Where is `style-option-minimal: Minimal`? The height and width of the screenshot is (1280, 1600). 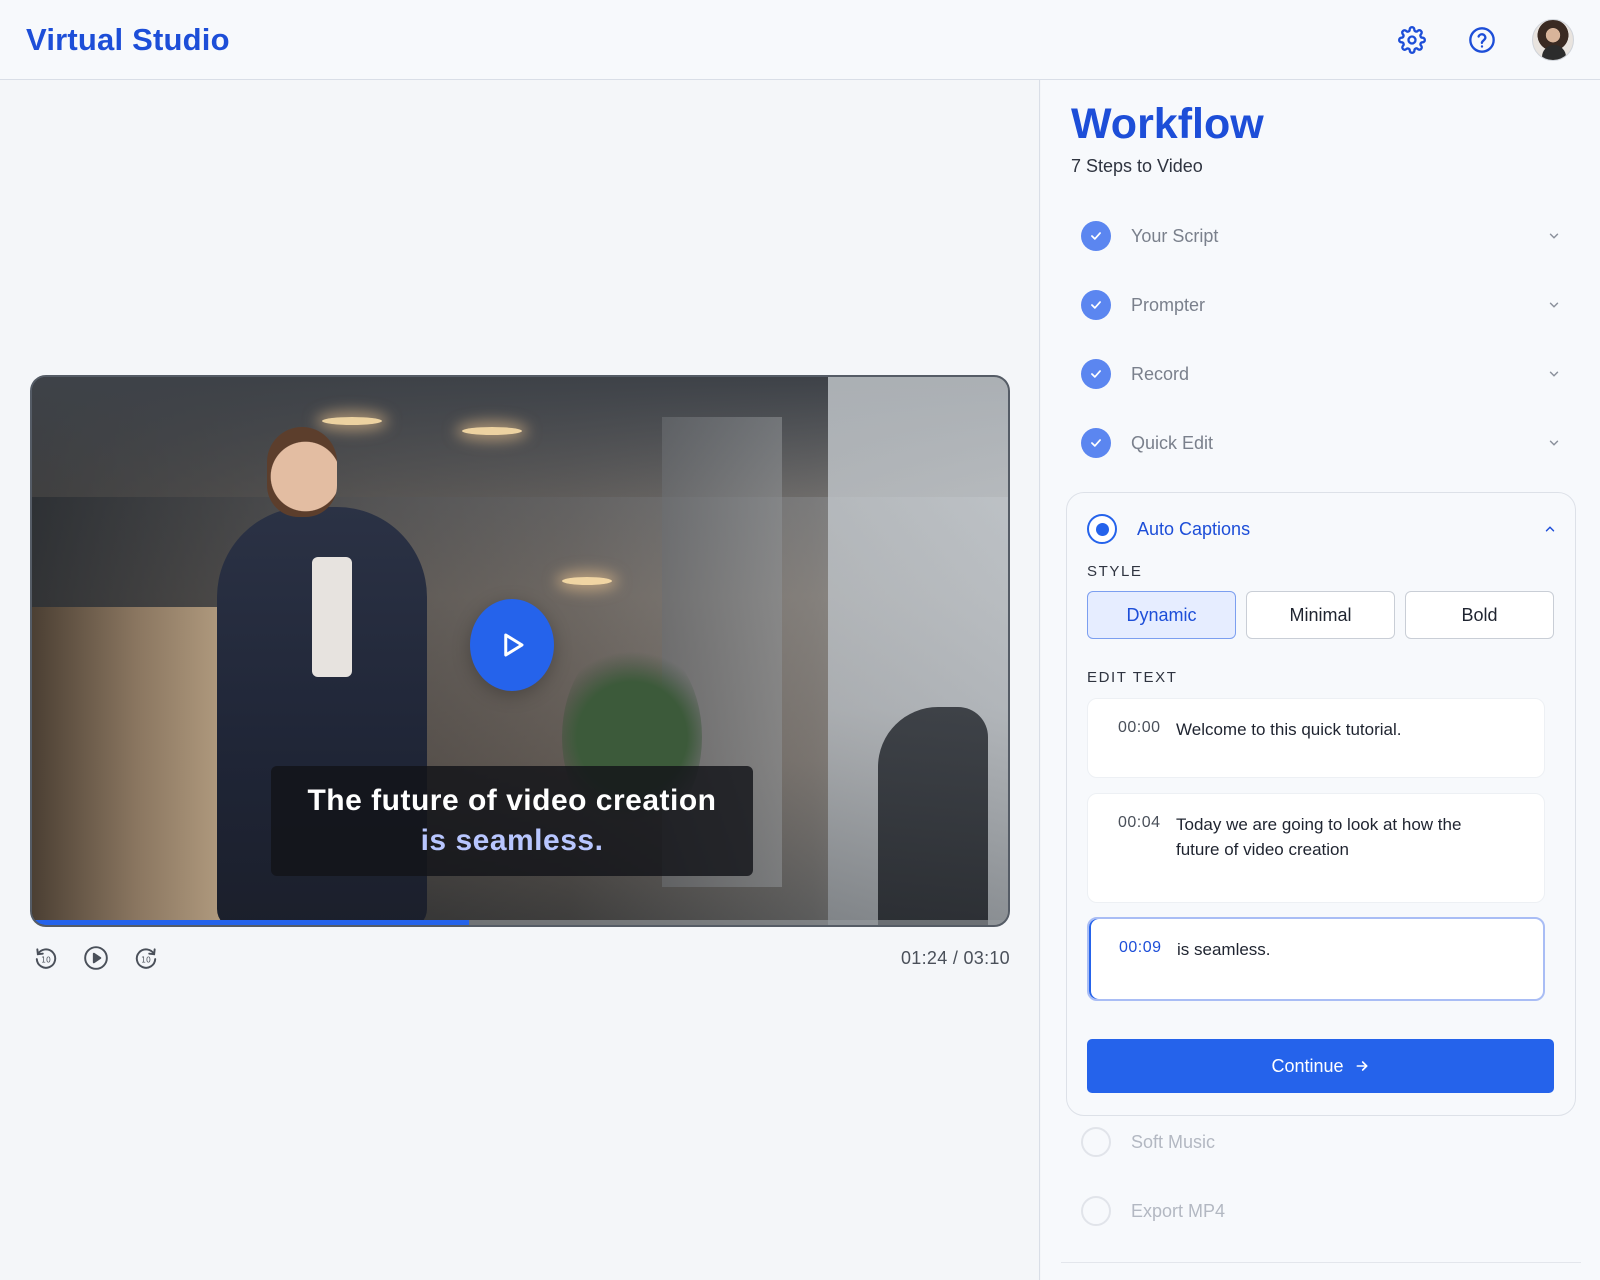
style-option-minimal: Minimal is located at coordinates (1320, 615).